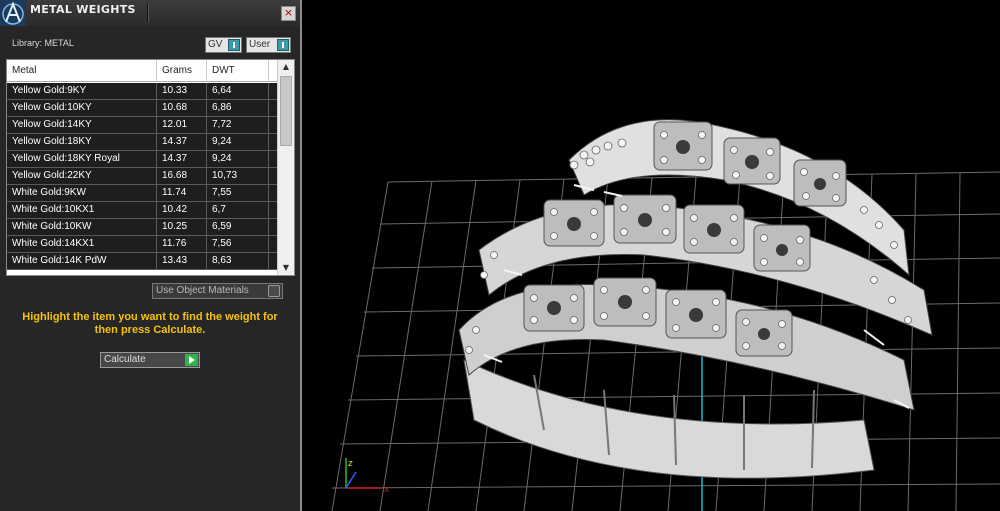 Image resolution: width=1000 pixels, height=511 pixels. What do you see at coordinates (285, 167) in the screenshot?
I see `table-scrollbar: ▲ ▼` at bounding box center [285, 167].